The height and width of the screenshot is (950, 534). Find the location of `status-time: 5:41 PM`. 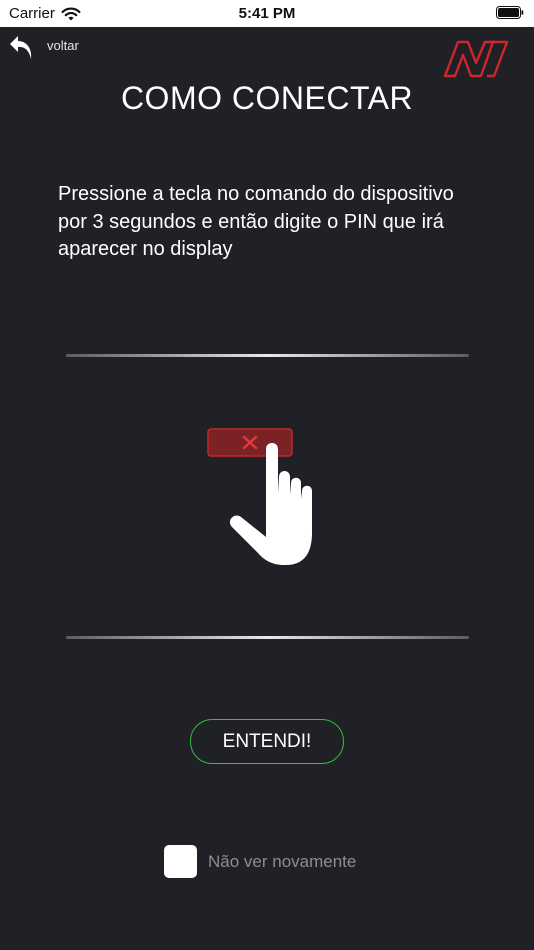

status-time: 5:41 PM is located at coordinates (267, 13).